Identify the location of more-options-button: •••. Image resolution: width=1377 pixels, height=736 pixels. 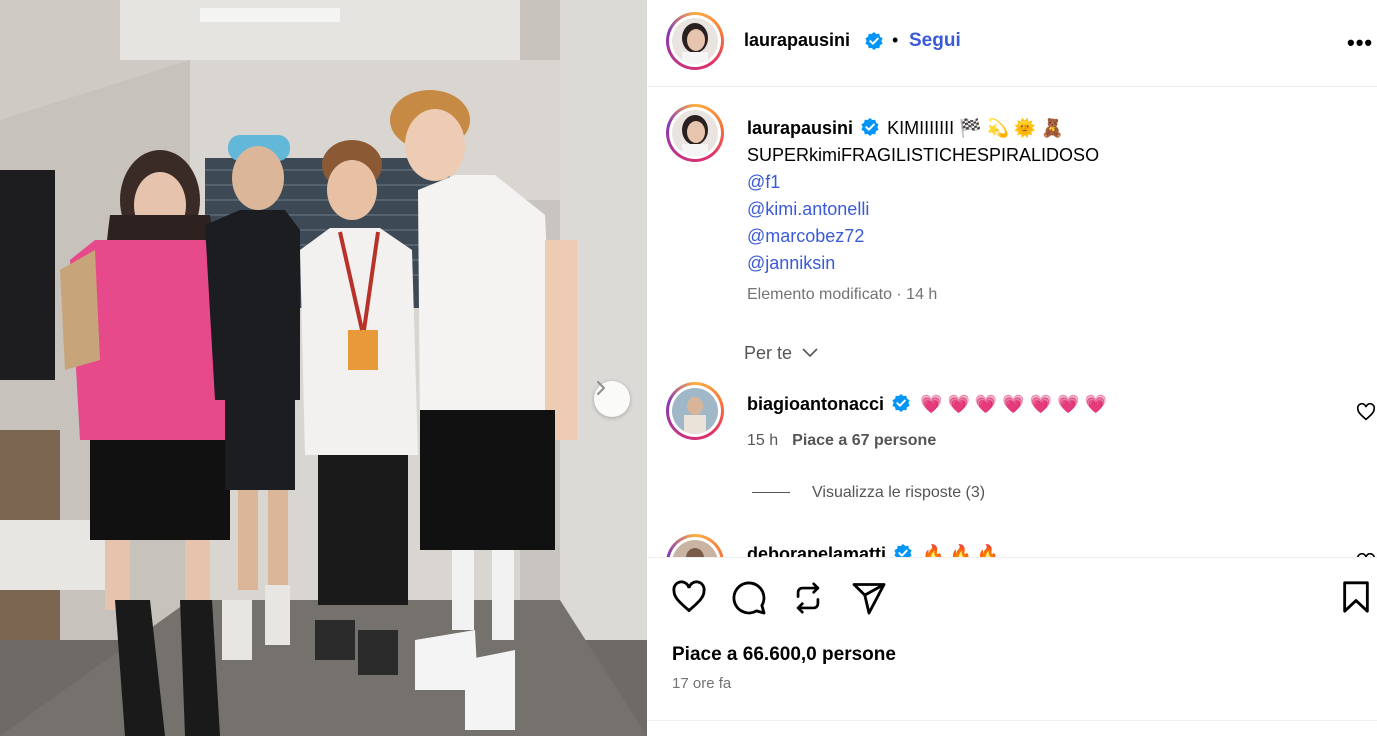
(1360, 43).